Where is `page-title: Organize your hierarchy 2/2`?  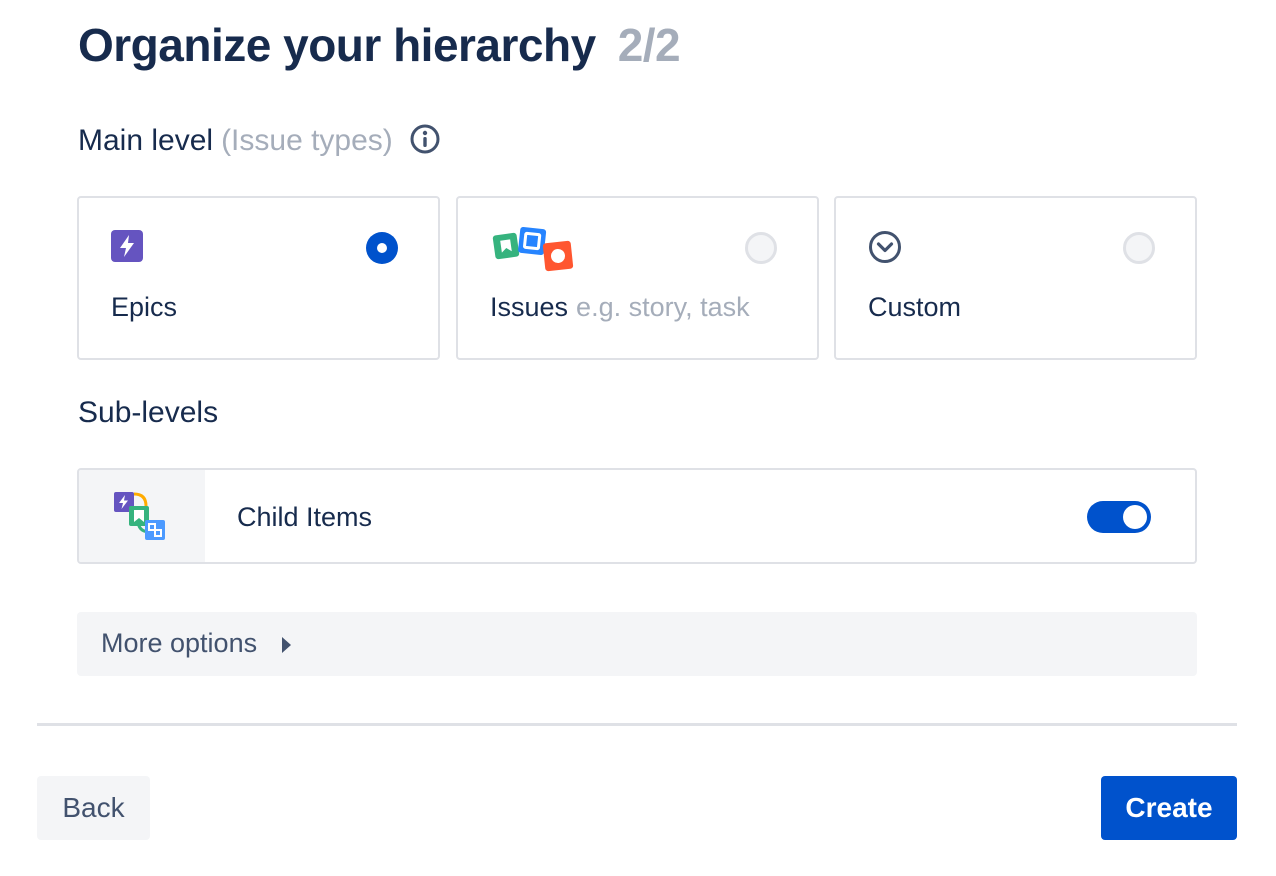 page-title: Organize your hierarchy 2/2 is located at coordinates (379, 45).